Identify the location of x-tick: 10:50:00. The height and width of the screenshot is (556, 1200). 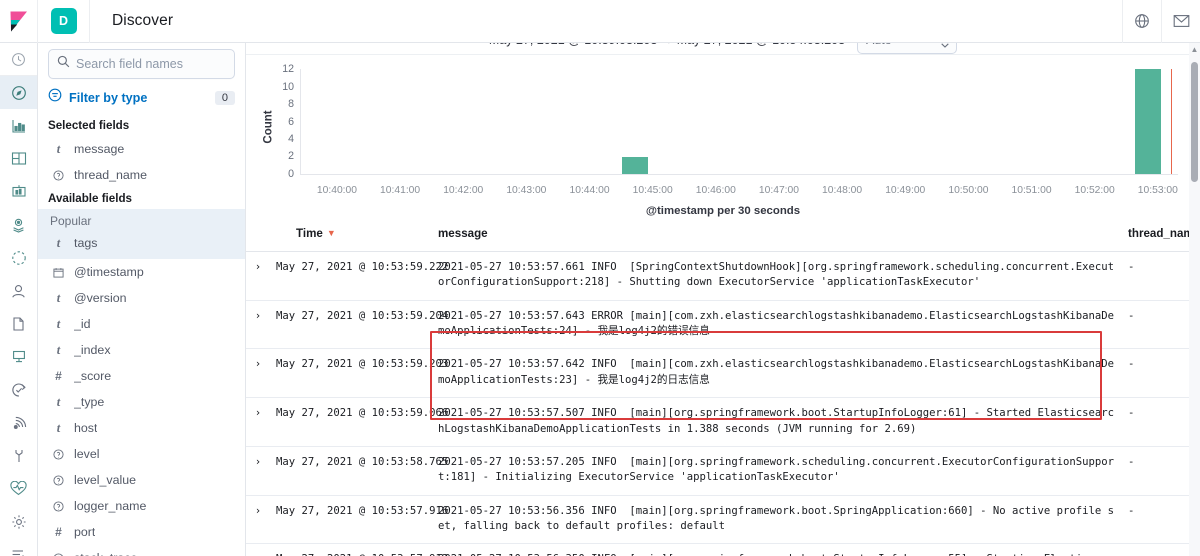
(968, 190).